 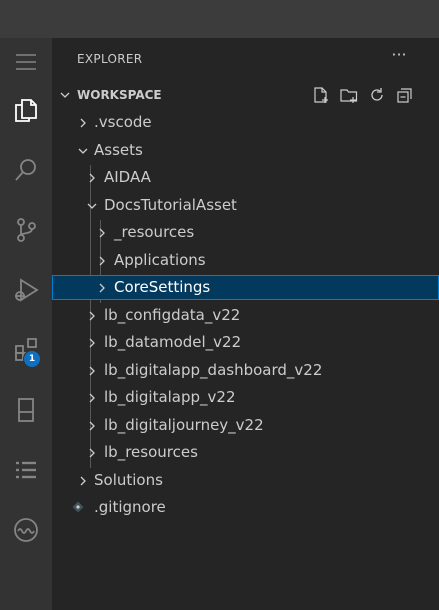 I want to click on tree-item-label: lb_datamodel_v22, so click(x=173, y=342).